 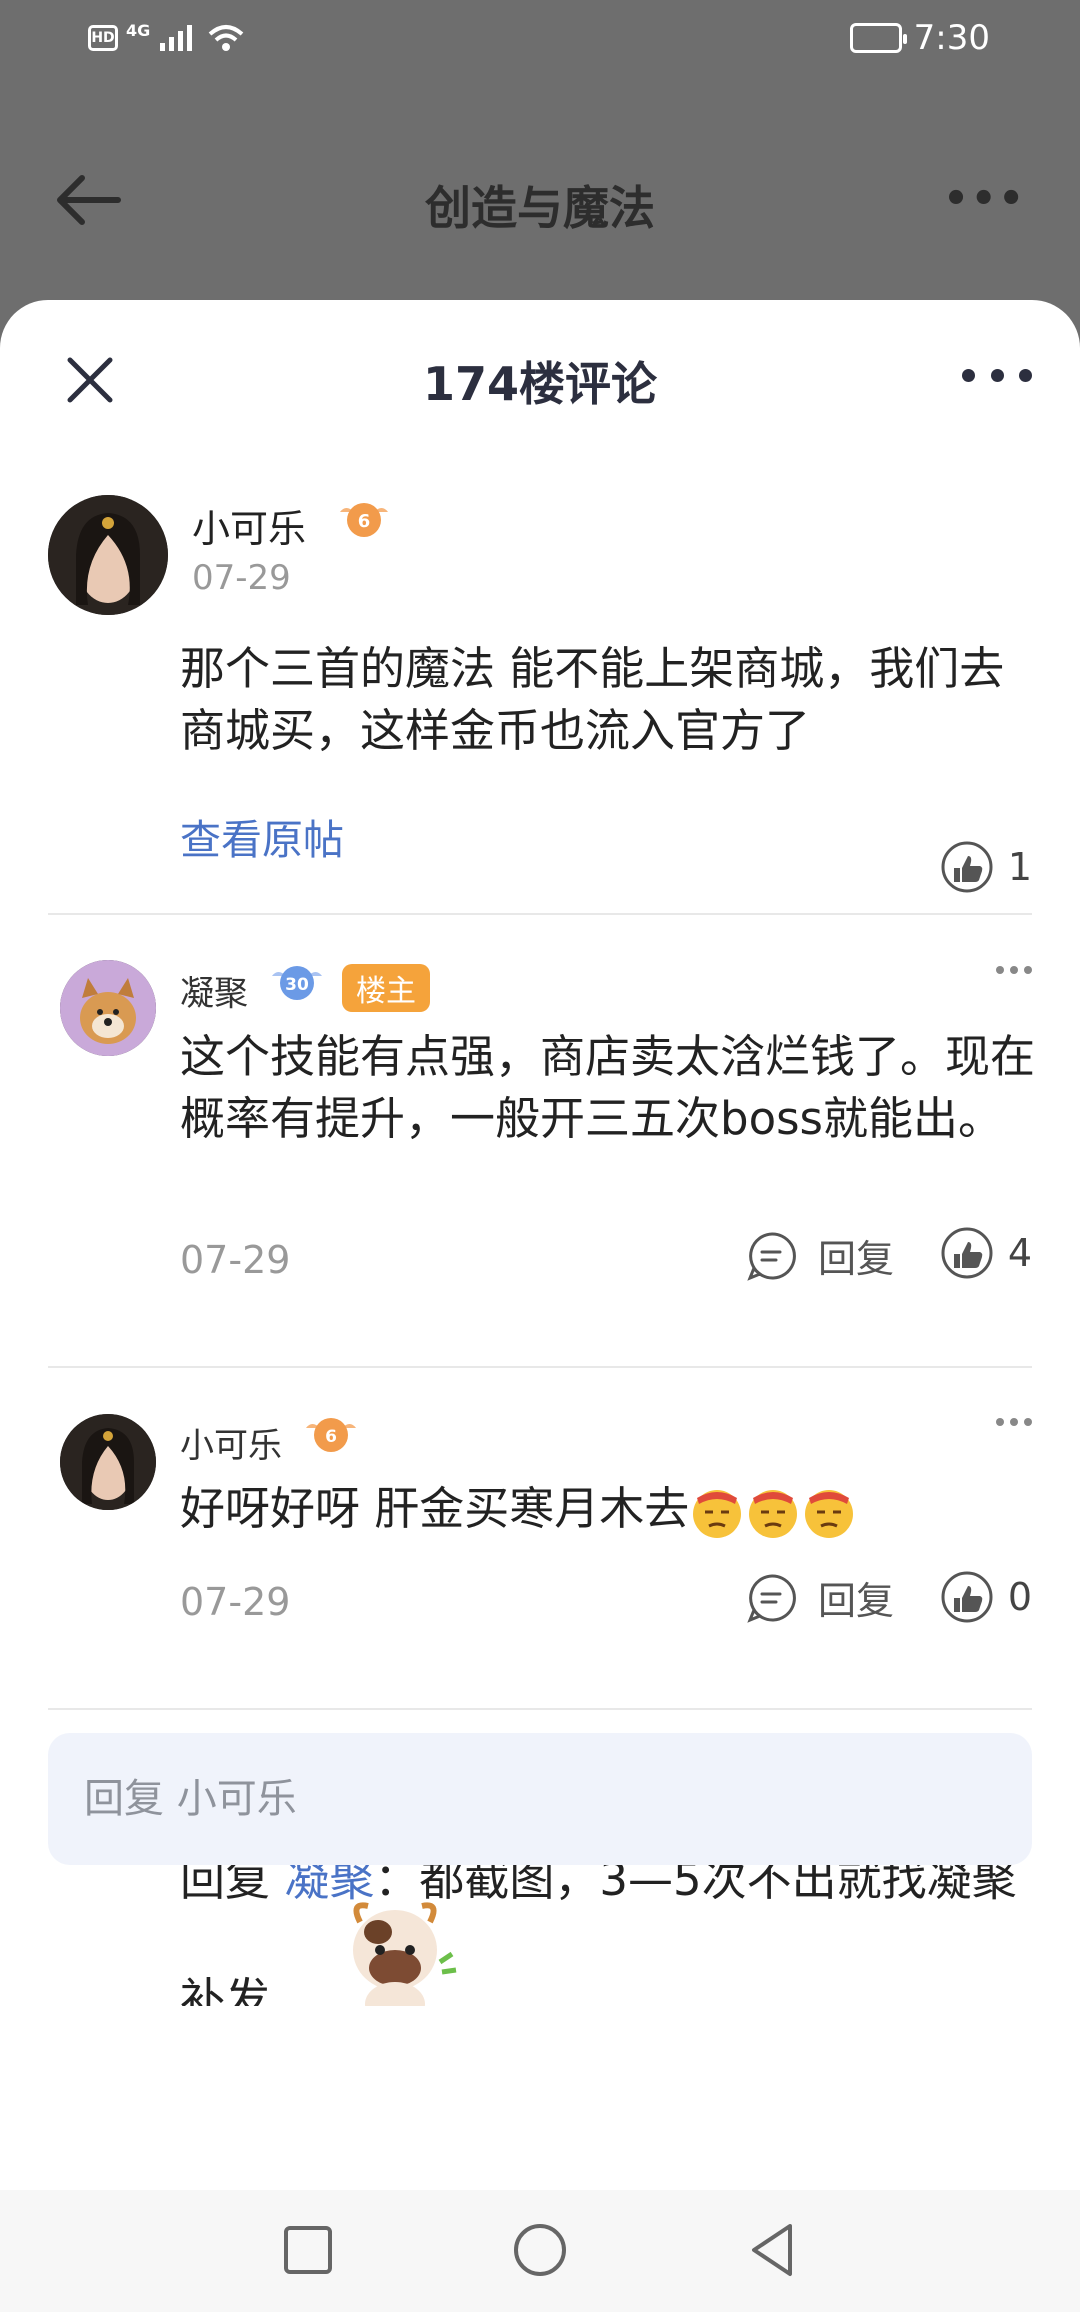 I want to click on wifi-icon, so click(x=226, y=38).